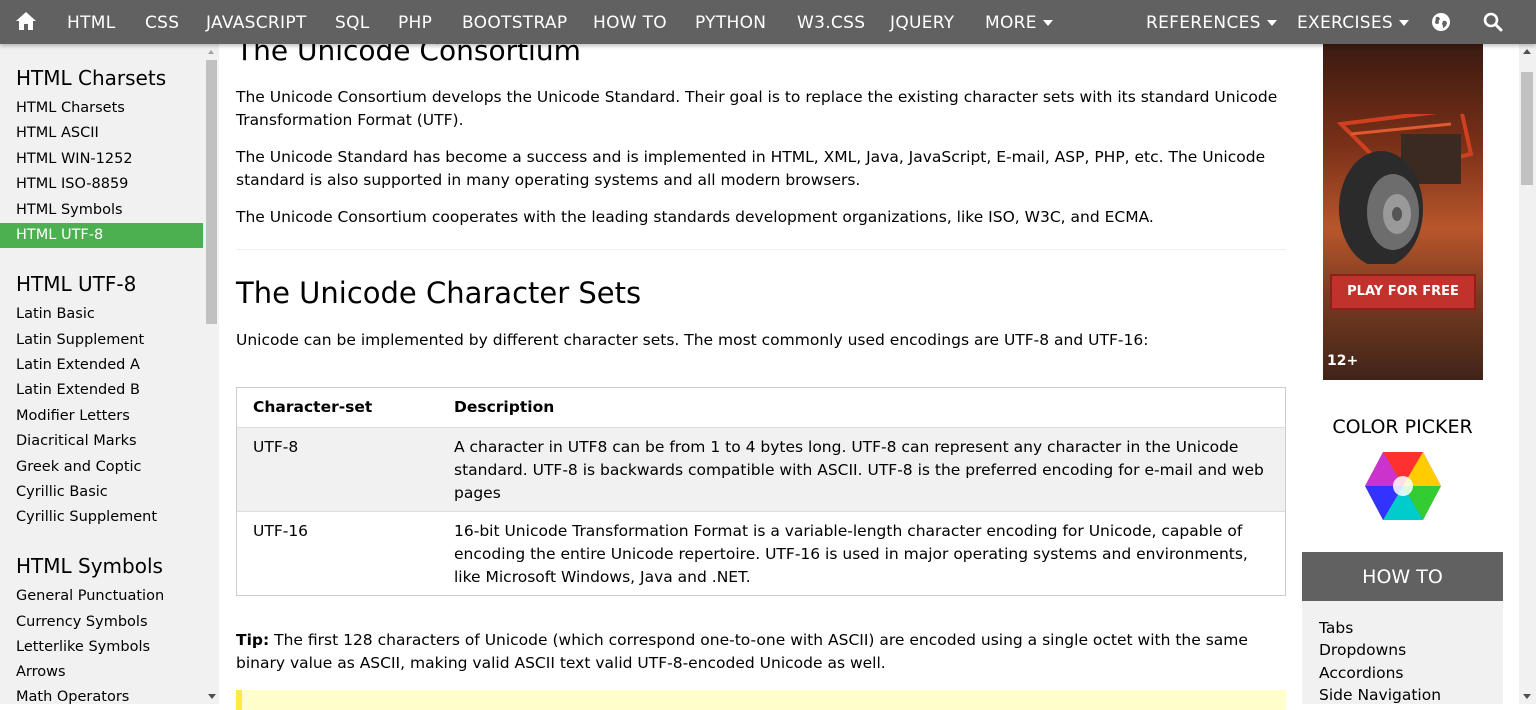 This screenshot has height=710, width=1536. I want to click on nav-bootstrap: BOOTSTRAP, so click(514, 22).